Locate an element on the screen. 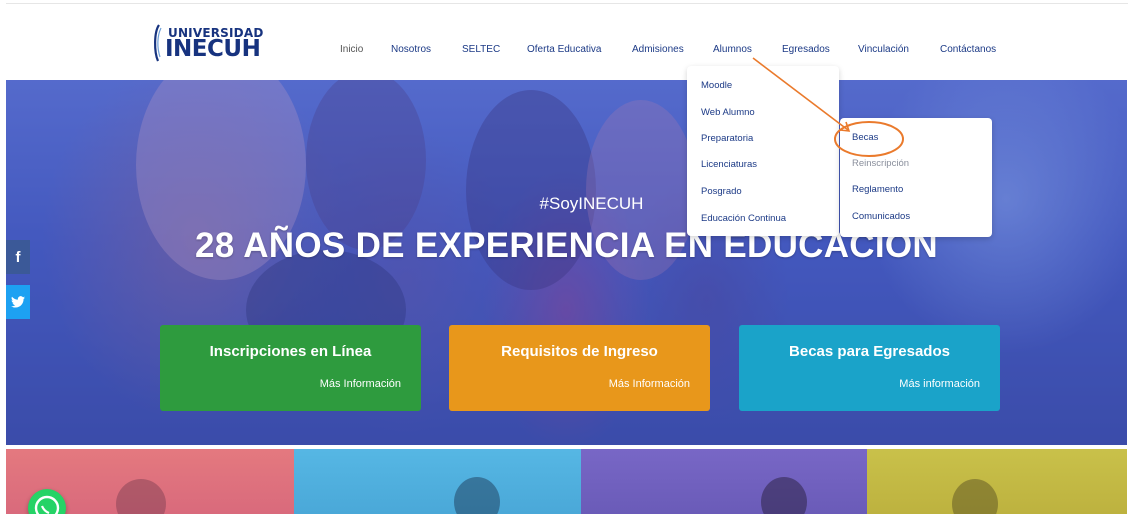 The height and width of the screenshot is (514, 1134). whatsapp-button is located at coordinates (47, 501).